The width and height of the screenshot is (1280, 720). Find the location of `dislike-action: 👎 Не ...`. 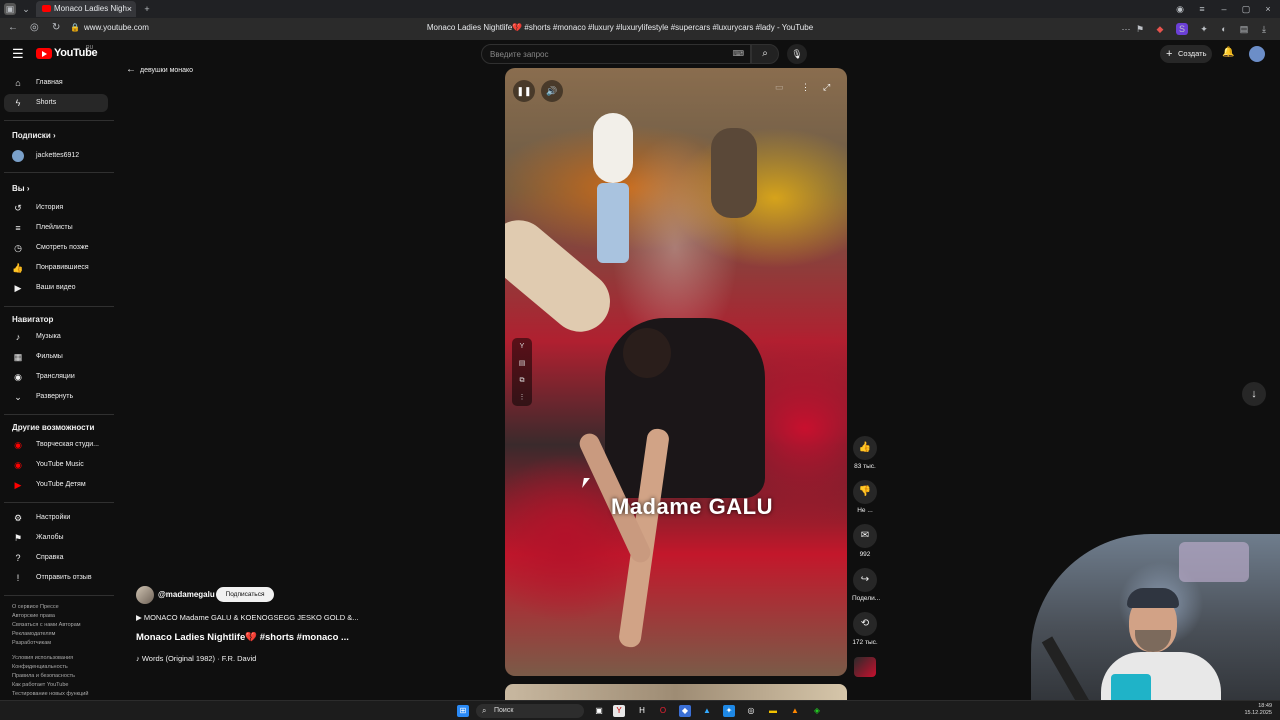

dislike-action: 👎 Не ... is located at coordinates (865, 497).